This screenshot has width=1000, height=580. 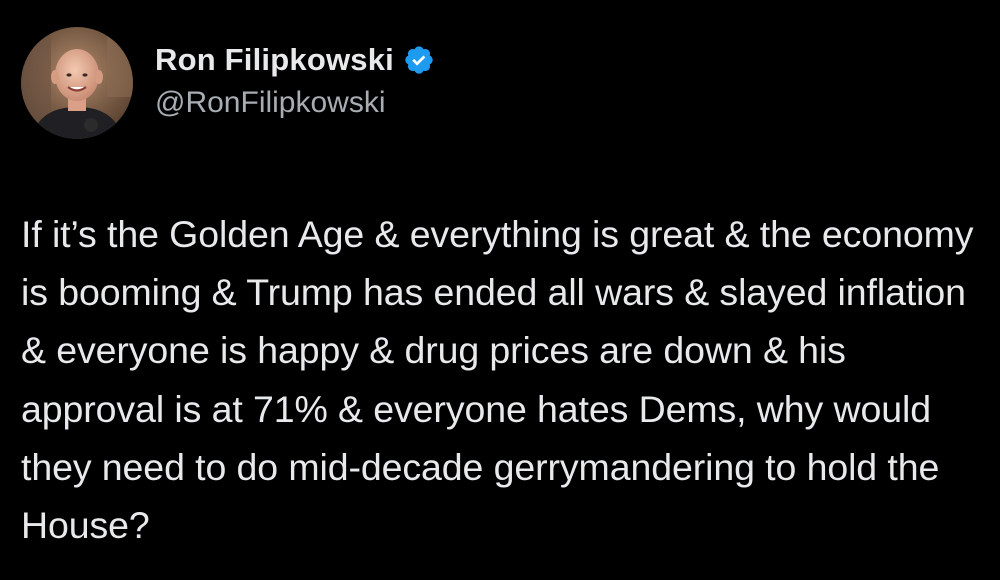 I want to click on author-display-name: Ron Filipkowski, so click(x=274, y=60).